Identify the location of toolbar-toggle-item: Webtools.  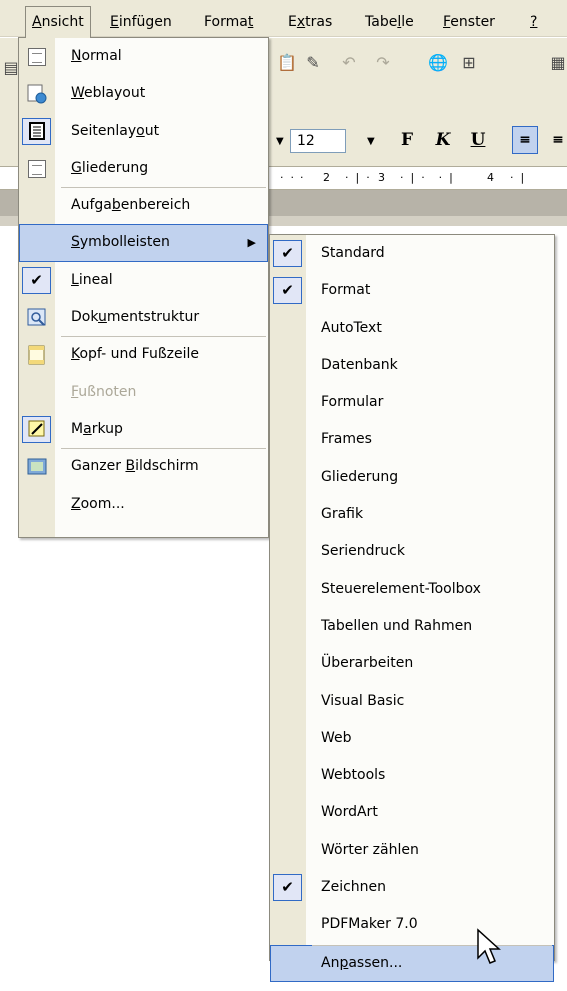
(412, 775).